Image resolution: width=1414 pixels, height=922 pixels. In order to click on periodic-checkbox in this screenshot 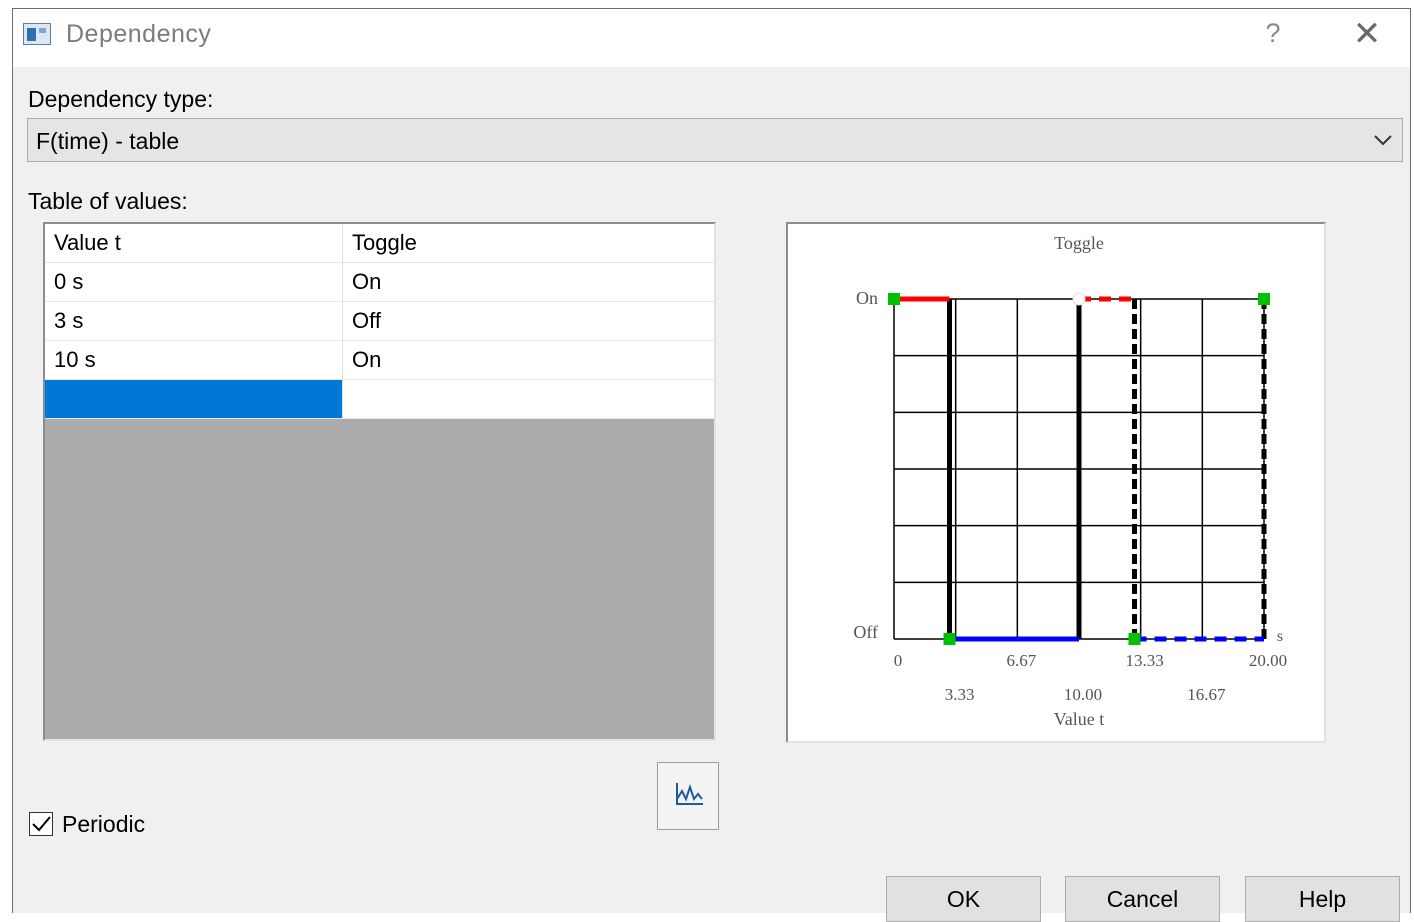, I will do `click(41, 824)`.